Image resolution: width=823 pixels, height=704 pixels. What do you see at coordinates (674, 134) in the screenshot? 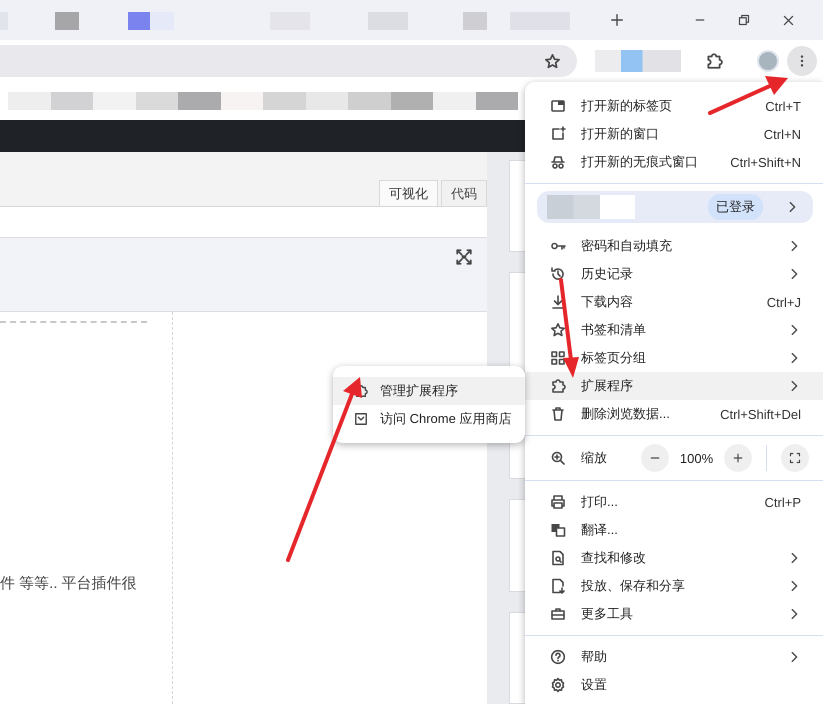
I see `menu-item: 打开新的窗口 Ctrl+N` at bounding box center [674, 134].